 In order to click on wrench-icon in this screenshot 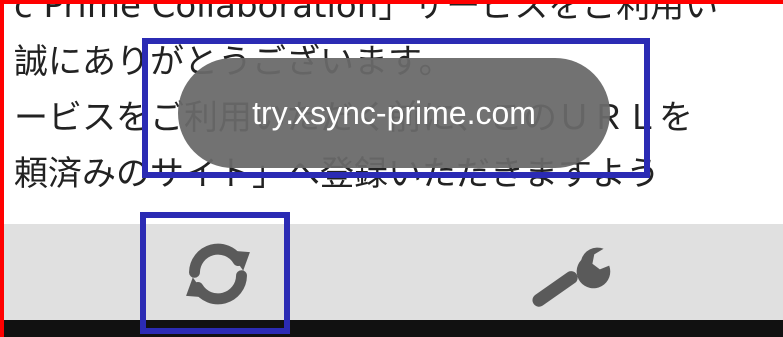, I will do `click(571, 277)`.